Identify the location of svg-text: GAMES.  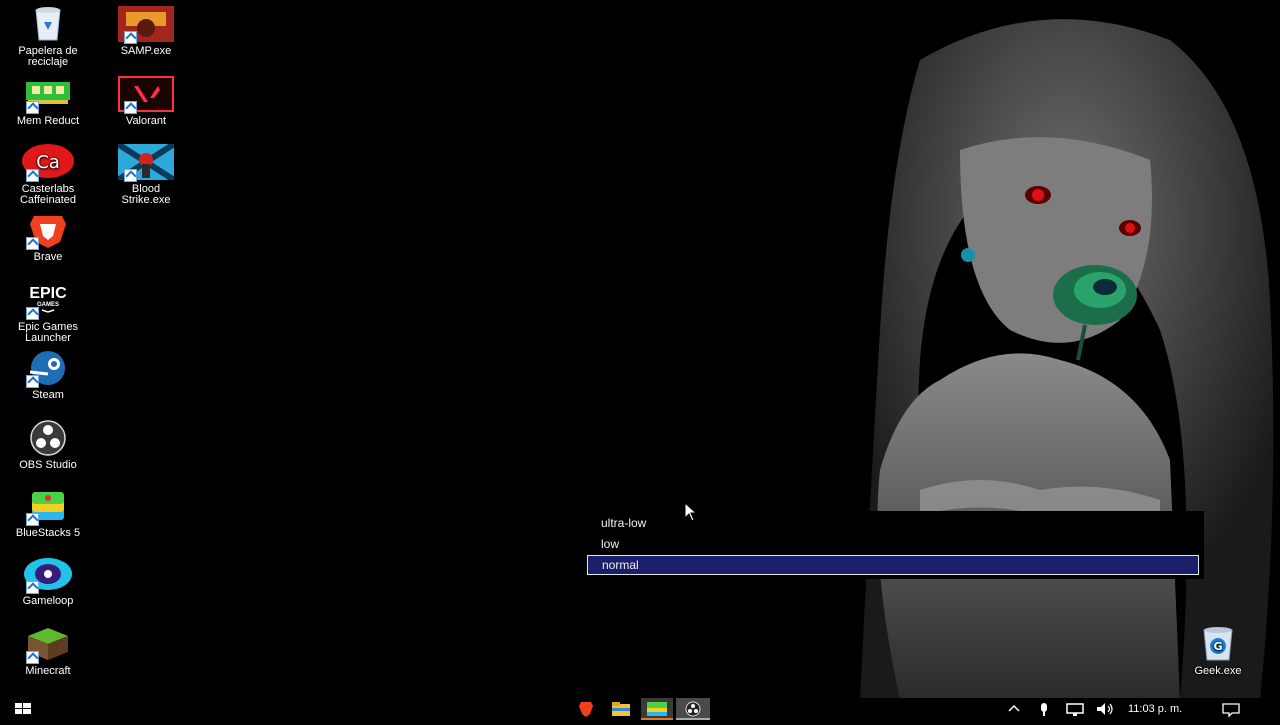
(48, 305).